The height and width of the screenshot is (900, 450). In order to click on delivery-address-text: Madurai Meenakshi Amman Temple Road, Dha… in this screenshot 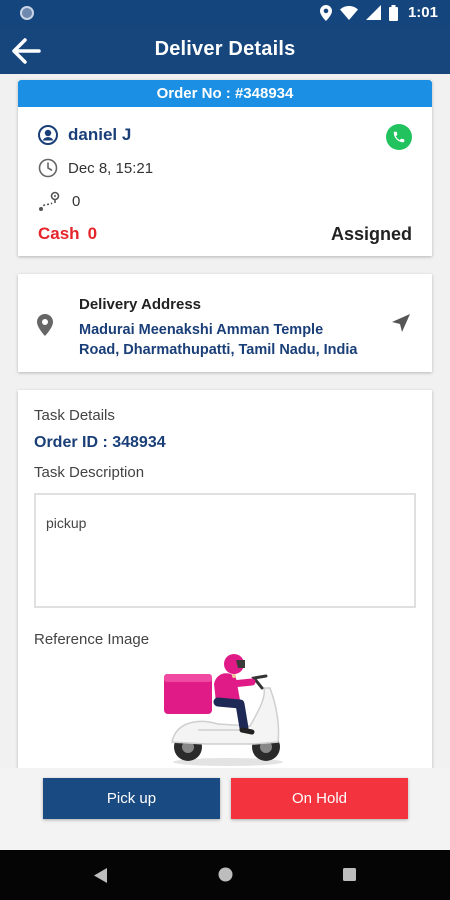, I will do `click(229, 340)`.